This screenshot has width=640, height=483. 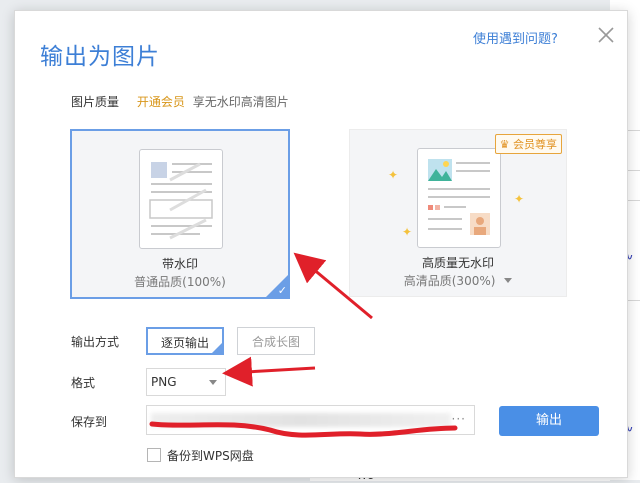 I want to click on vip-badge: ♛ 会员尊享, so click(x=528, y=144).